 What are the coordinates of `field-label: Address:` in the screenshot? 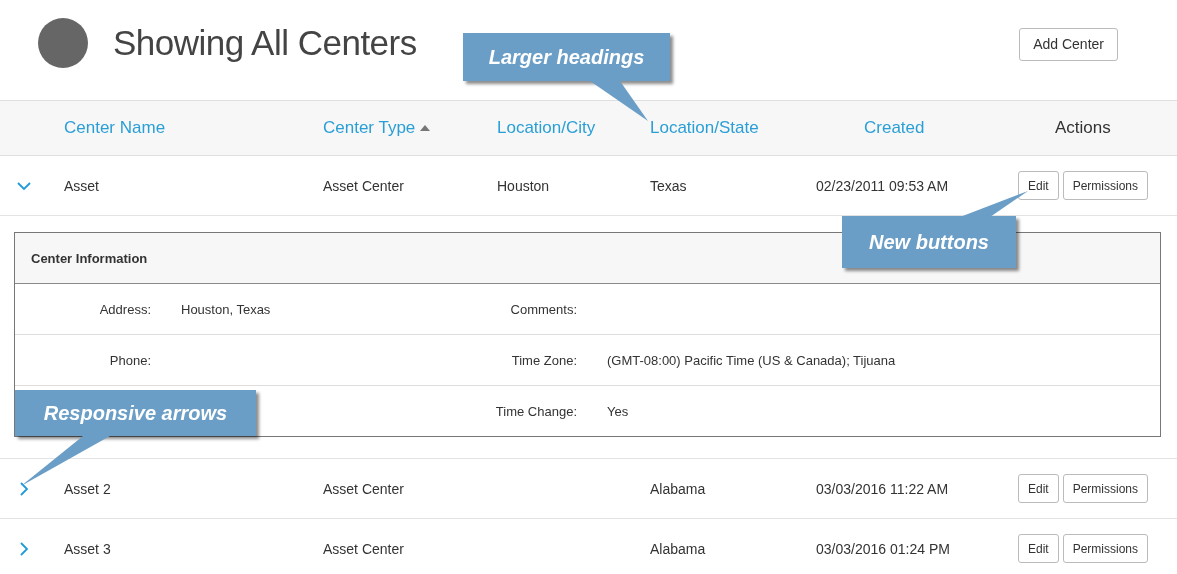 It's located at (124, 309).